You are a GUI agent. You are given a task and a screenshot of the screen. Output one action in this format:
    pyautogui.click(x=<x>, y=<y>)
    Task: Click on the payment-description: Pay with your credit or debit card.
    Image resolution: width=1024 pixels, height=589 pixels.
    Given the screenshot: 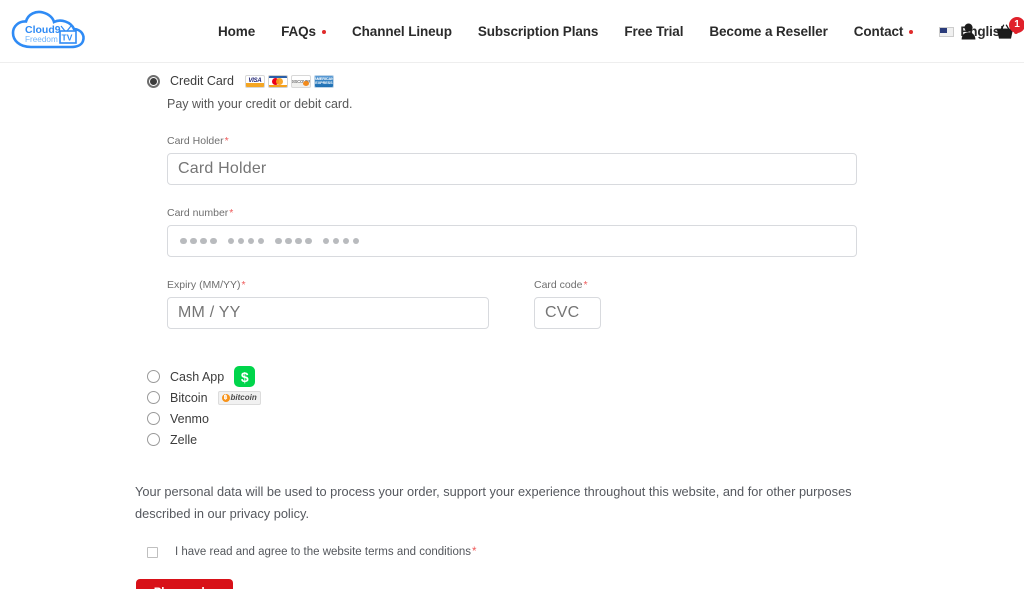 What is the action you would take?
    pyautogui.click(x=260, y=104)
    